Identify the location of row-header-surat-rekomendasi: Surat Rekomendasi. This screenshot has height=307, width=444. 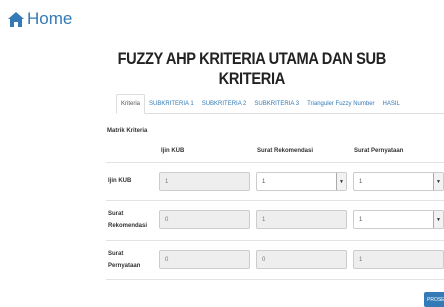
(128, 220).